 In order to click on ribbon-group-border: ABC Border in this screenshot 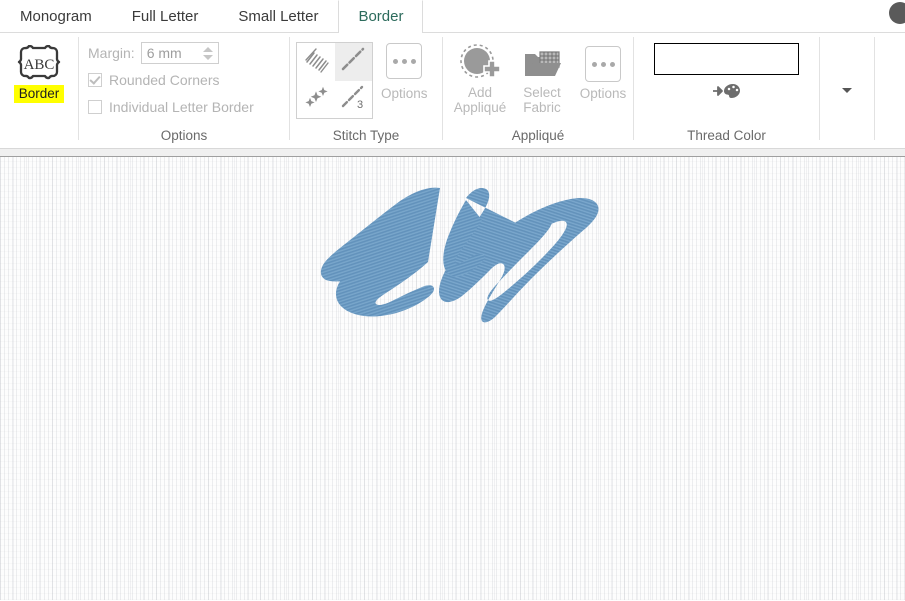, I will do `click(39, 90)`.